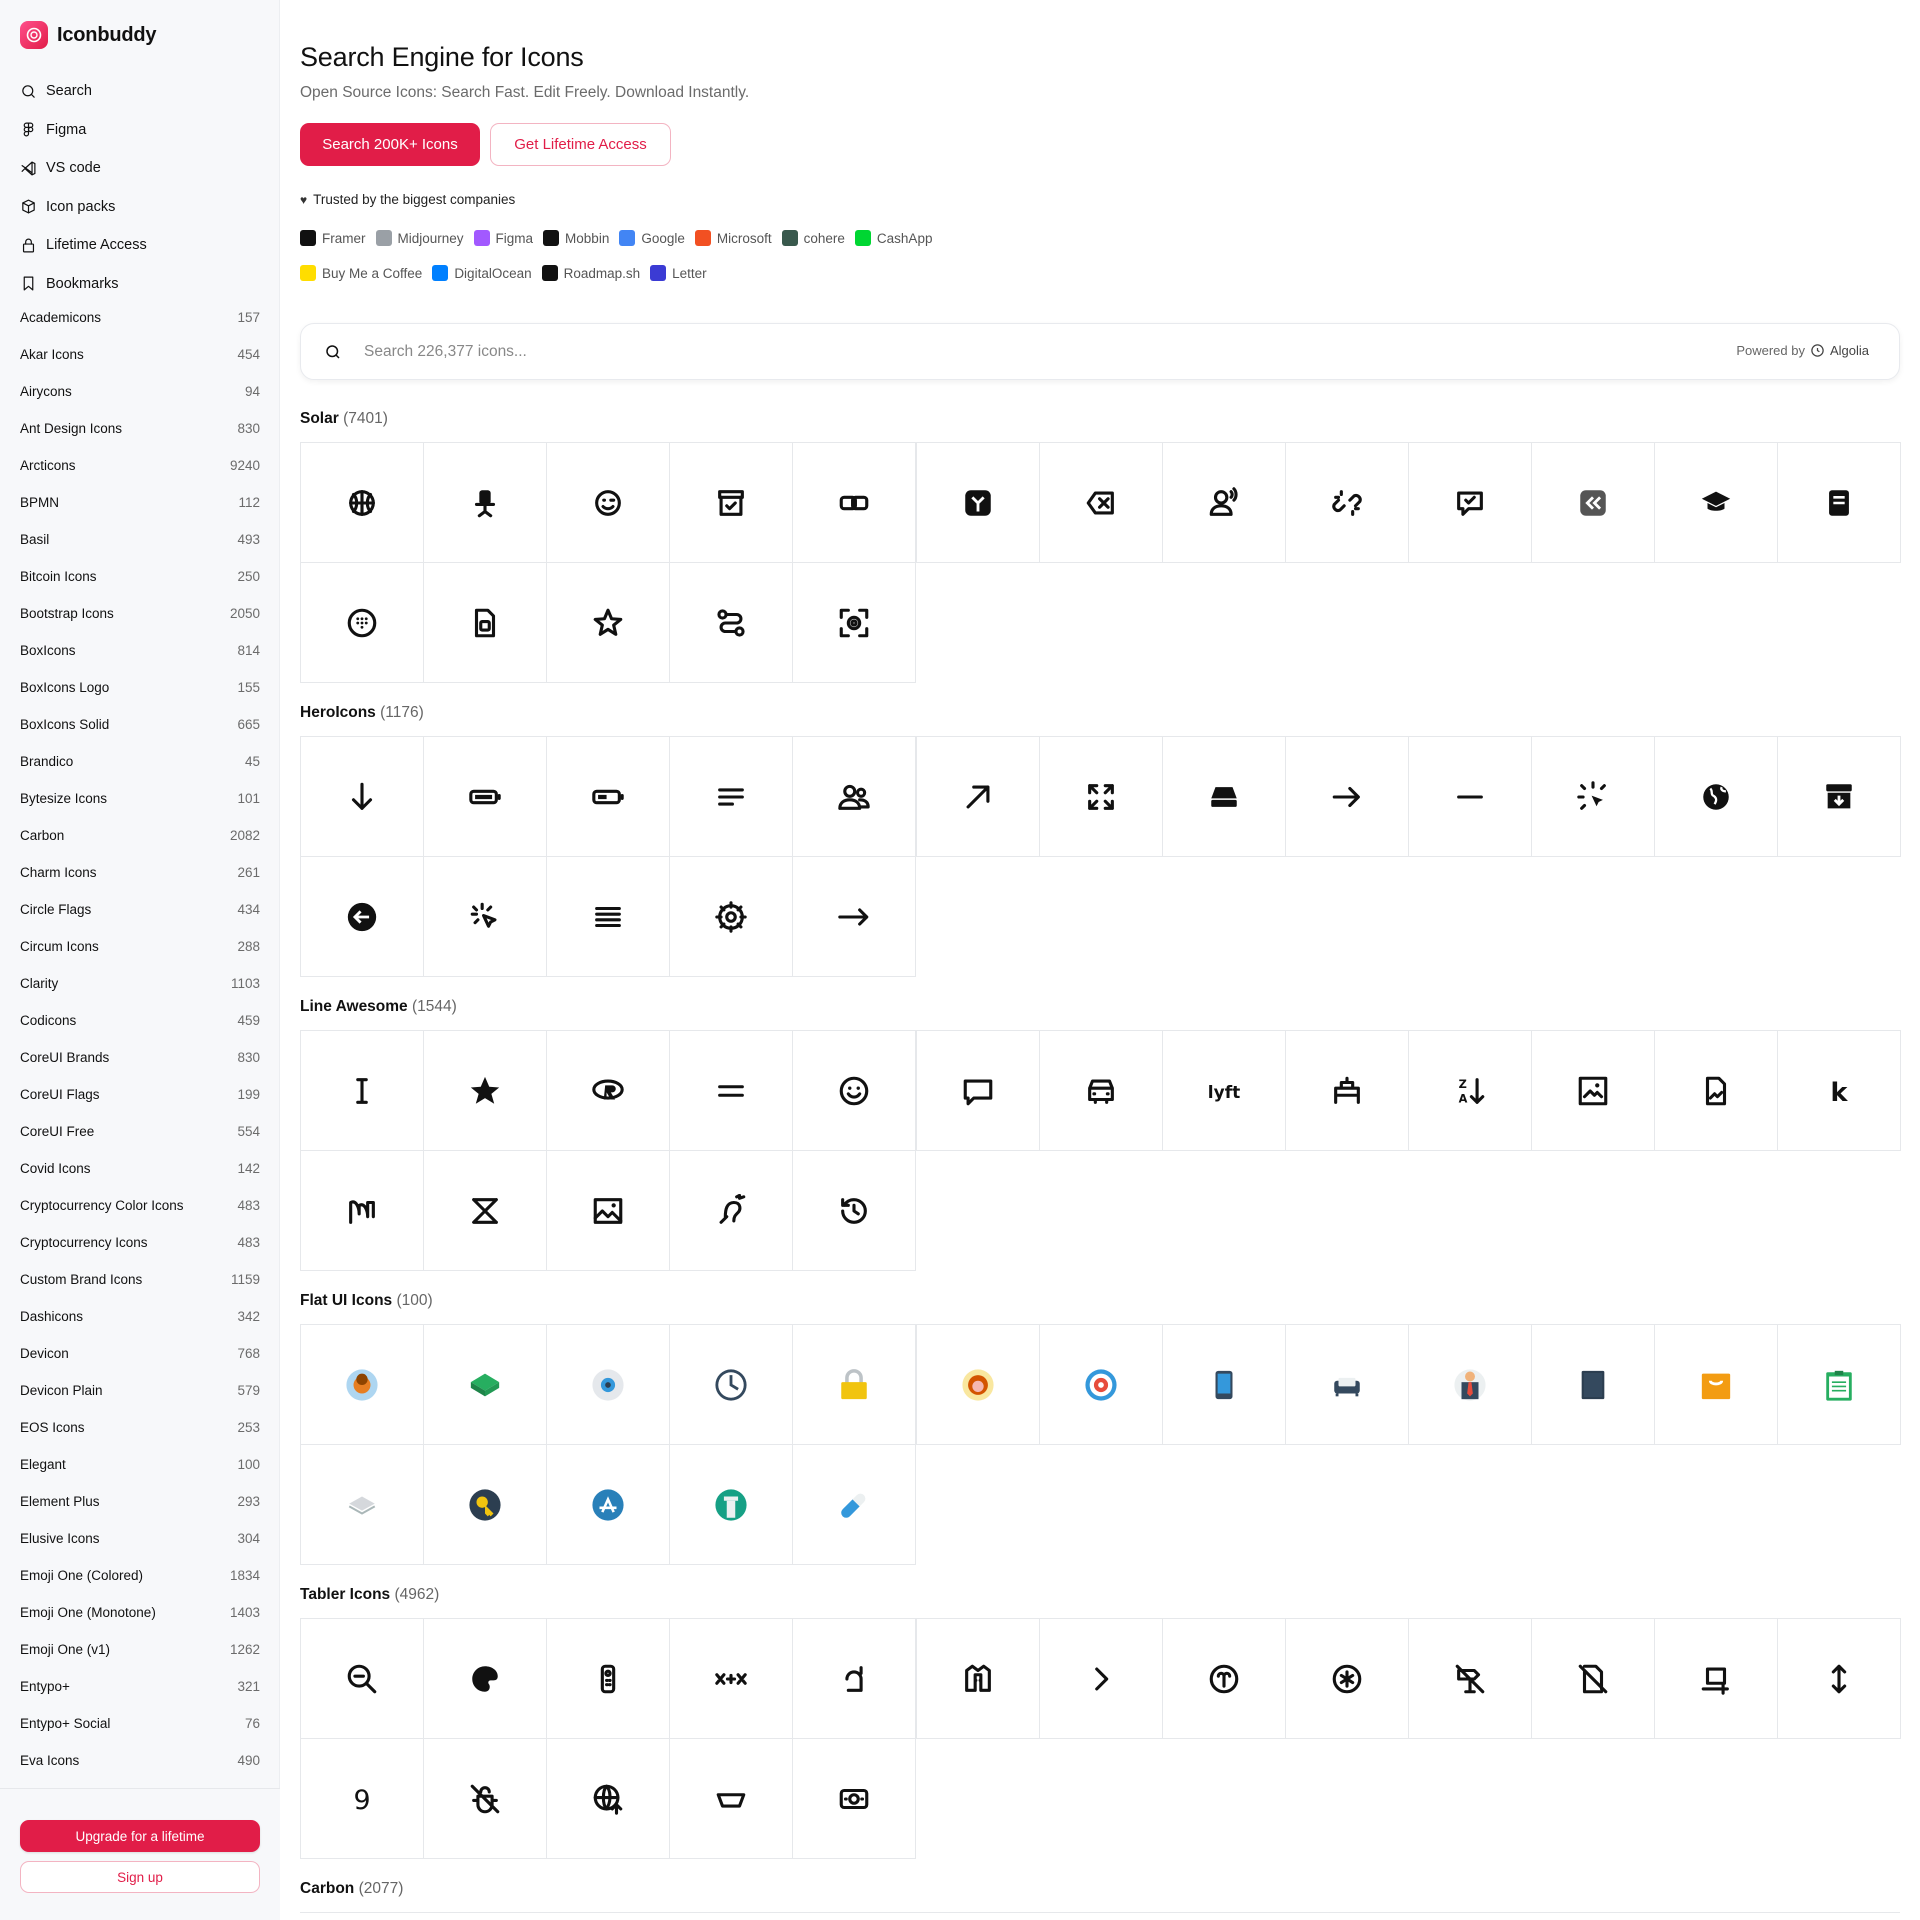  Describe the element at coordinates (580, 144) in the screenshot. I see `lifetime-access-button: Get Lifetime Access` at that location.